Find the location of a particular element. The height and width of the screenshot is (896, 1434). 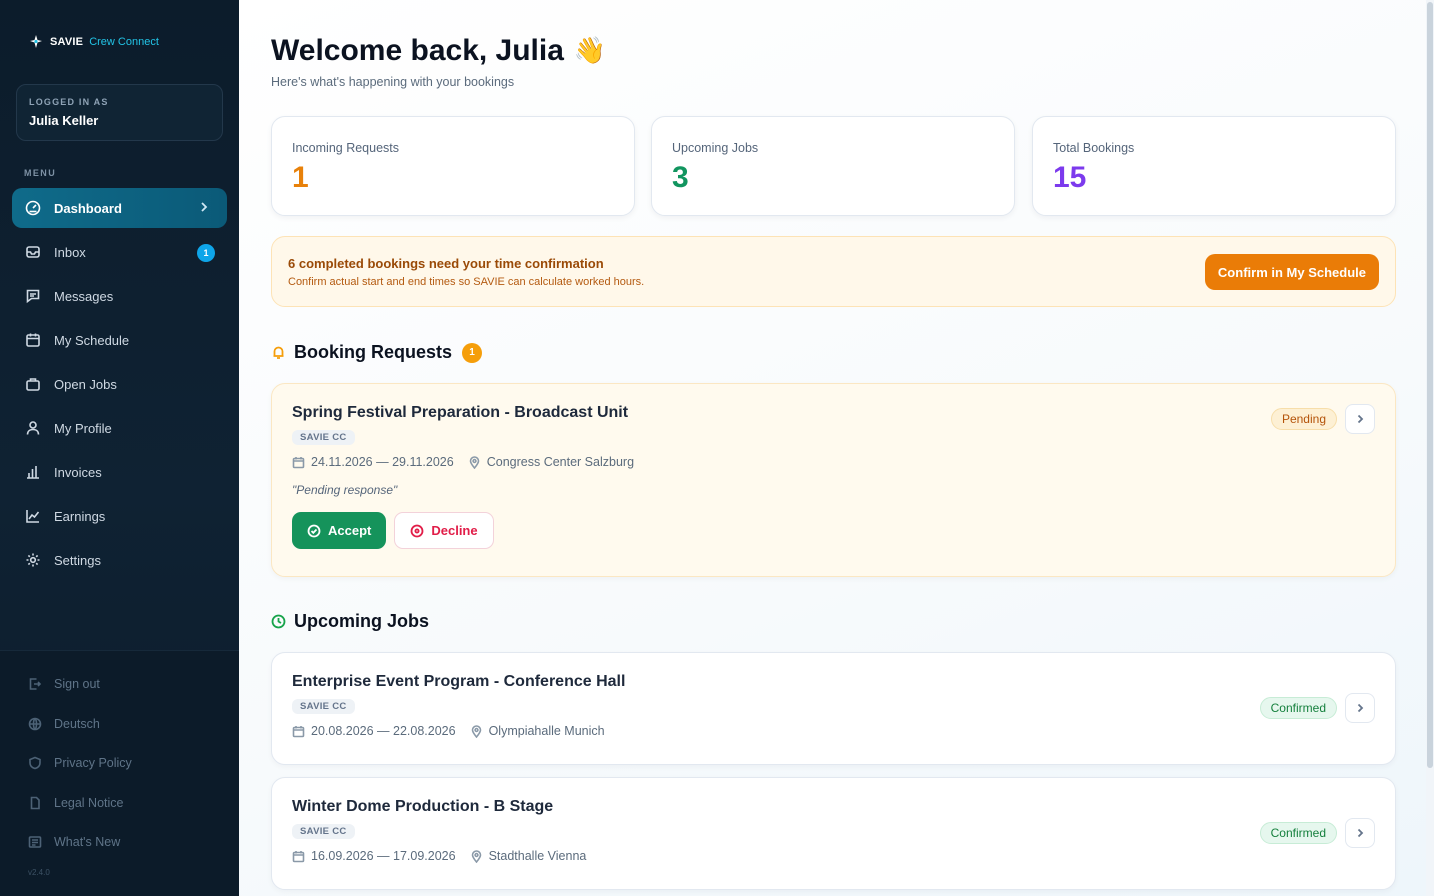

accept-label: Accept is located at coordinates (350, 530).